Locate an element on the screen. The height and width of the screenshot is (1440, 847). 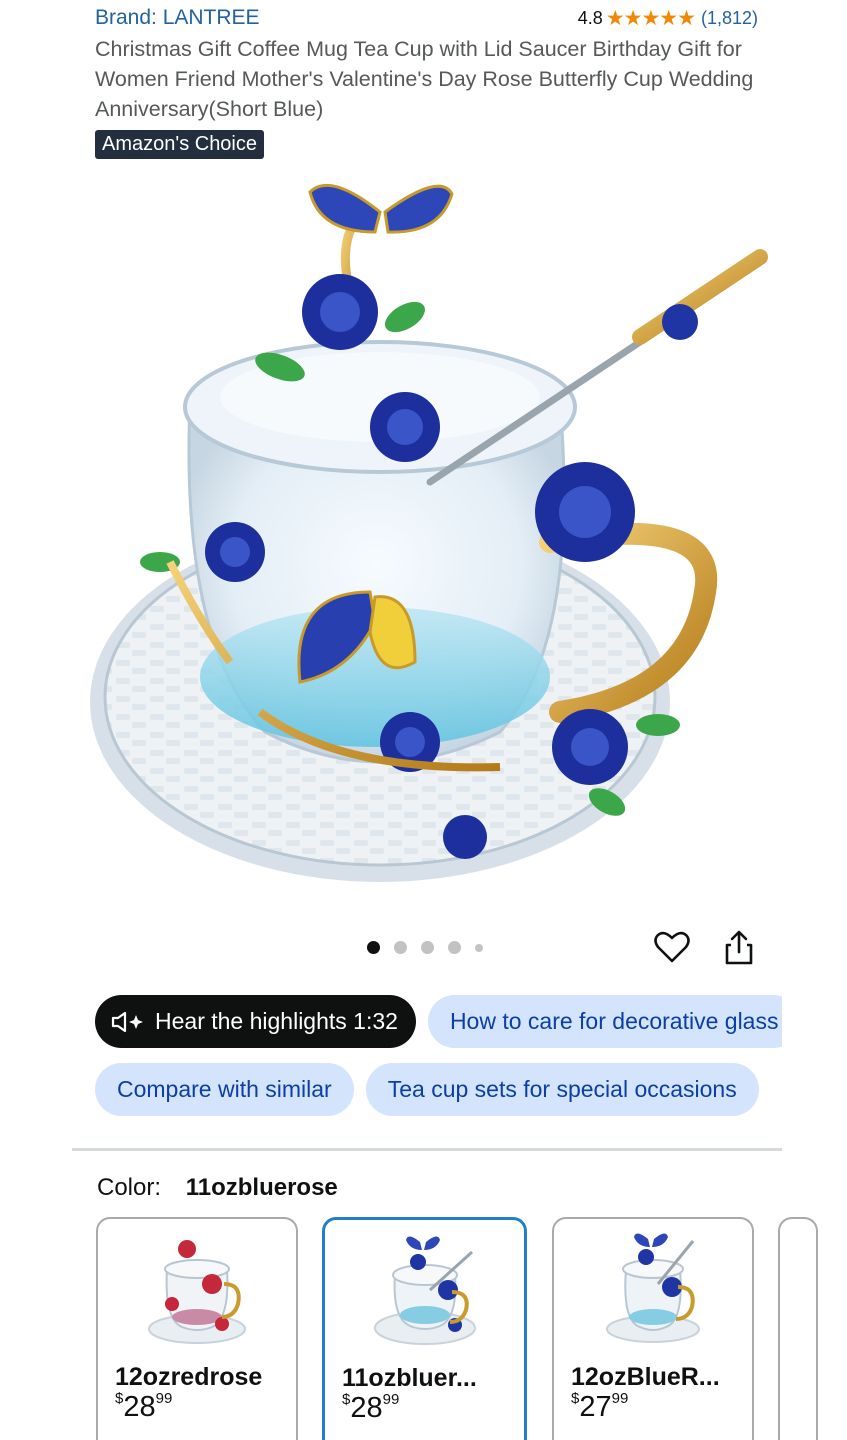
special-occasions-chip: Tea cup sets for special occasions is located at coordinates (562, 1089).